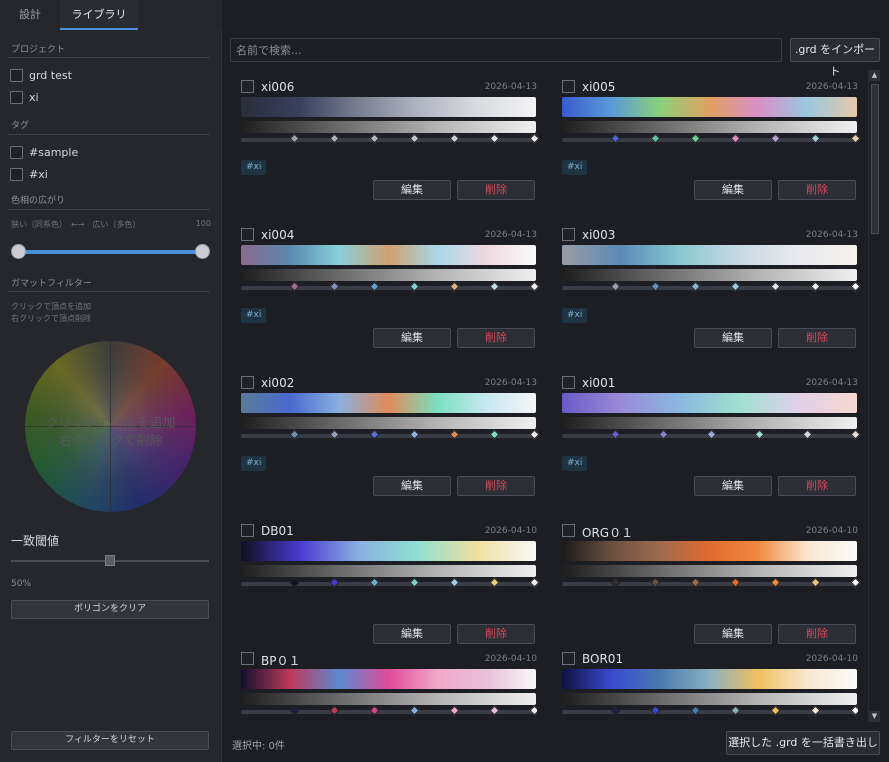 The width and height of the screenshot is (889, 762). Describe the element at coordinates (875, 159) in the screenshot. I see `scroll-thumb` at that location.